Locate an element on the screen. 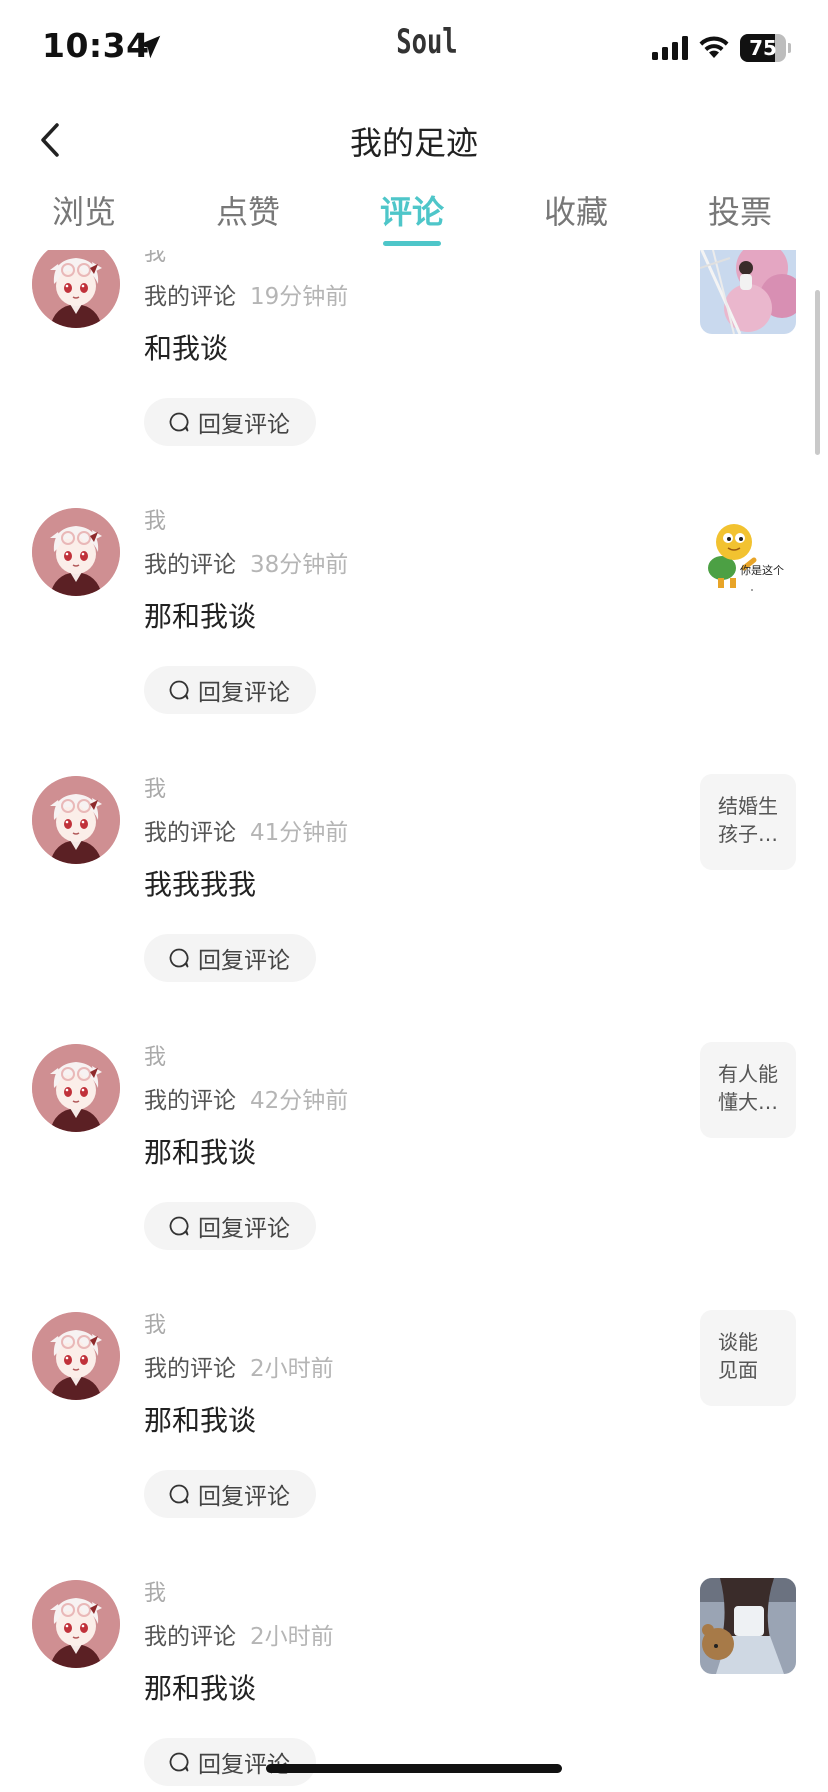 Image resolution: width=828 pixels, height=1792 pixels. thumbnail-text-line: 有人能 is located at coordinates (748, 1074).